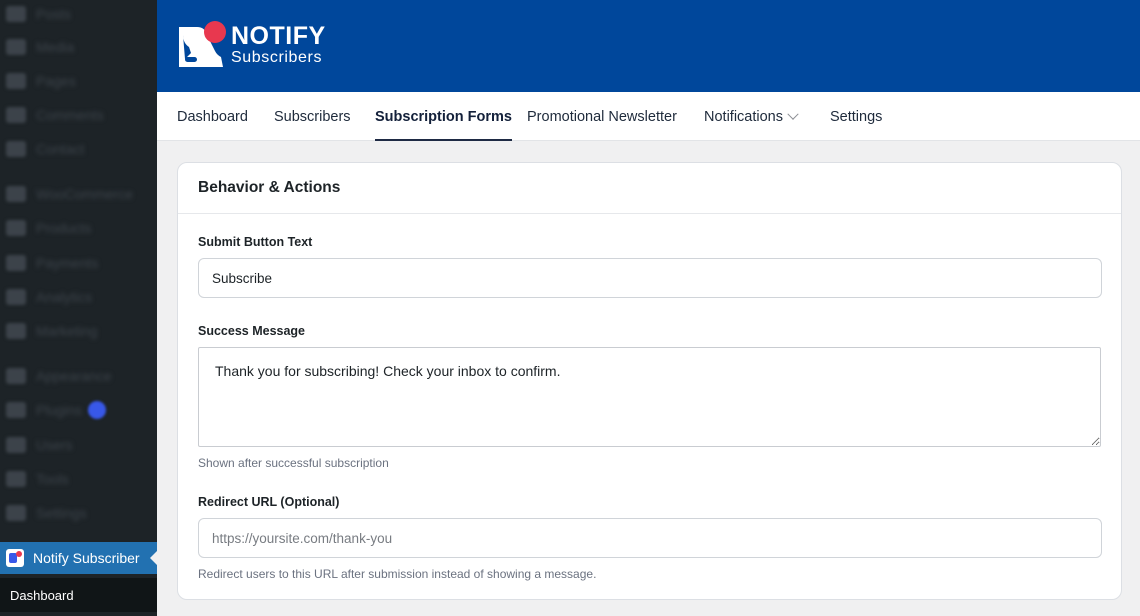 The height and width of the screenshot is (616, 1140). I want to click on wp-menu-label: Contact, so click(60, 149).